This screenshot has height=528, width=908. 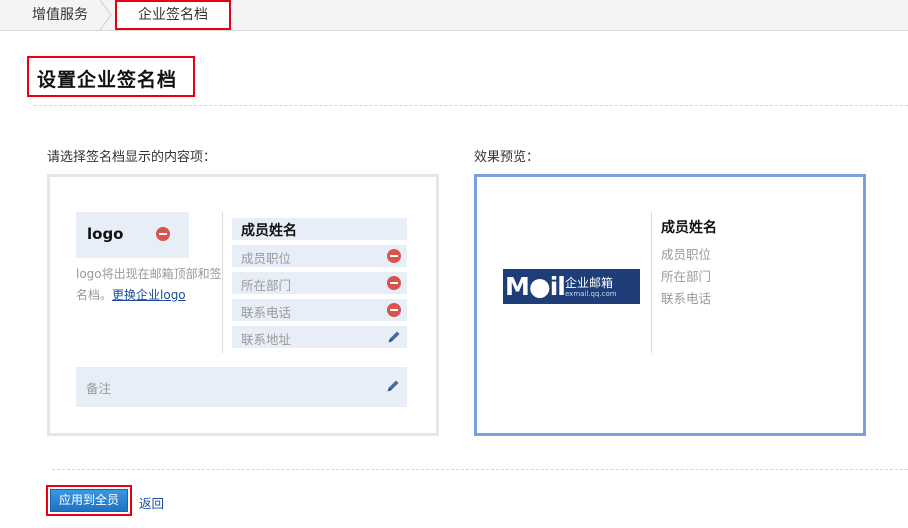 I want to click on logo-label: logo, so click(x=105, y=234).